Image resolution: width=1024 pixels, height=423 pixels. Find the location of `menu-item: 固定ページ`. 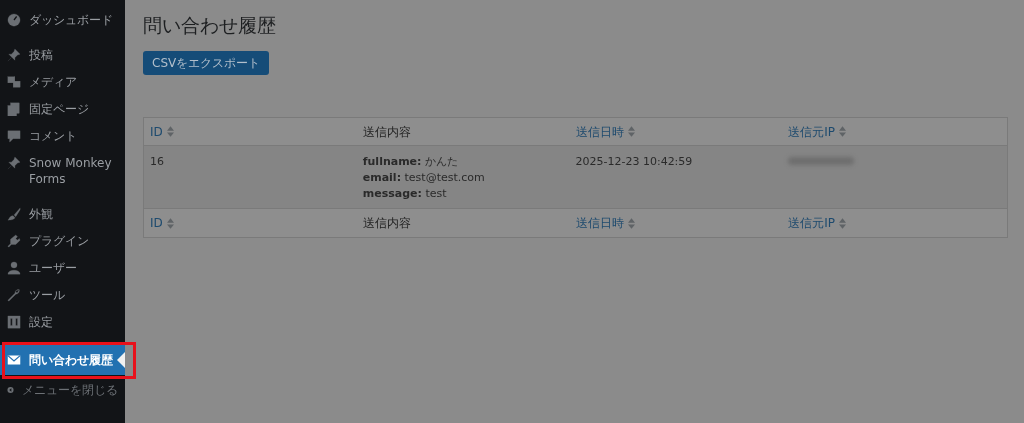

menu-item: 固定ページ is located at coordinates (62, 109).